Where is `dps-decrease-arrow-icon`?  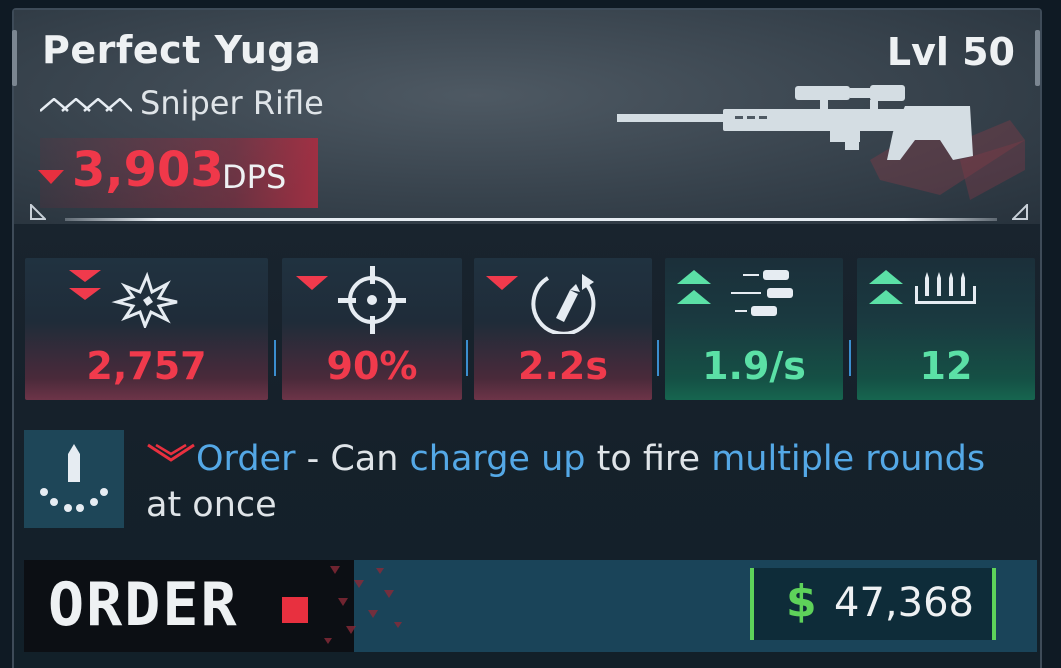
dps-decrease-arrow-icon is located at coordinates (51, 177).